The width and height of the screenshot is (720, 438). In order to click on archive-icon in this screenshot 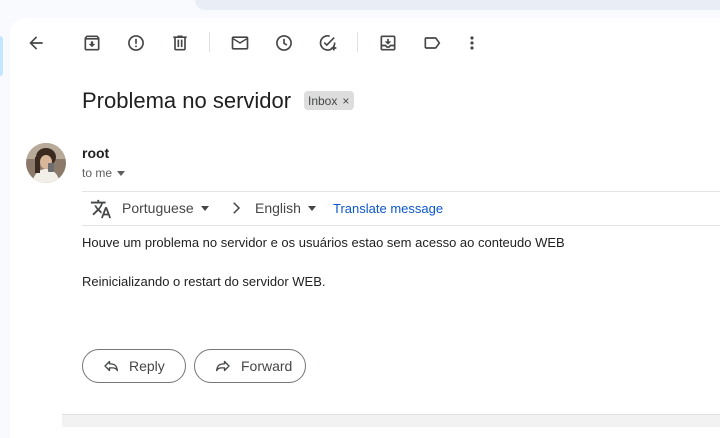, I will do `click(92, 43)`.